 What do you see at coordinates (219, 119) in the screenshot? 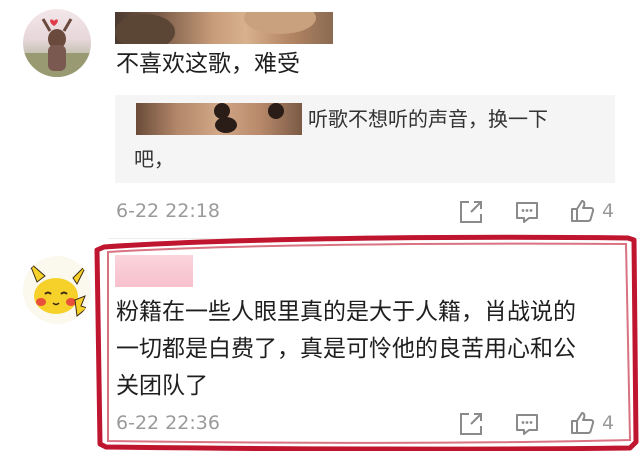
I see `censored-quoted-username` at bounding box center [219, 119].